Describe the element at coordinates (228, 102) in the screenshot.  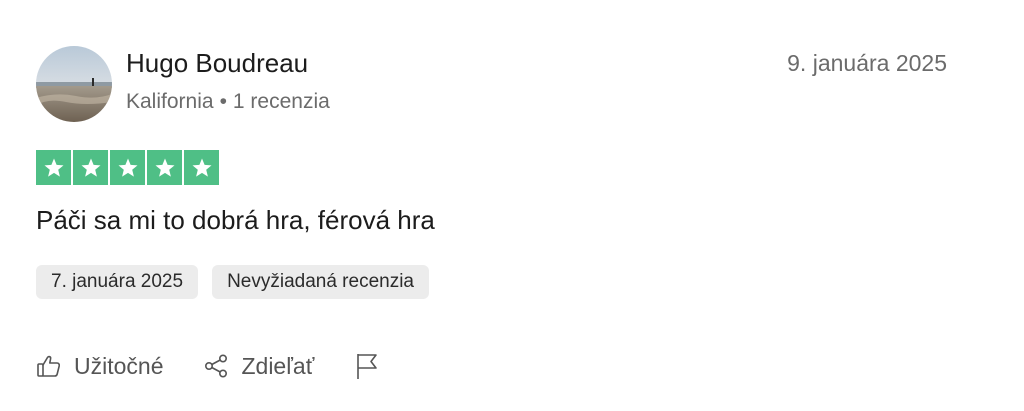
I see `author-meta: Kalifornia • 1 recenzia` at that location.